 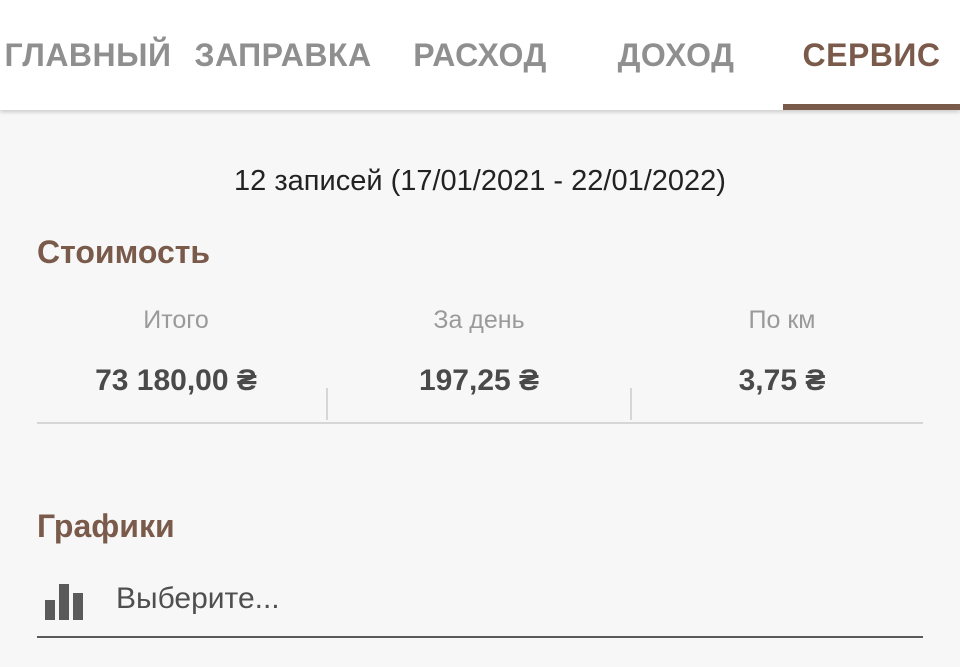 What do you see at coordinates (871, 55) in the screenshot?
I see `tab-service: СЕРВИС` at bounding box center [871, 55].